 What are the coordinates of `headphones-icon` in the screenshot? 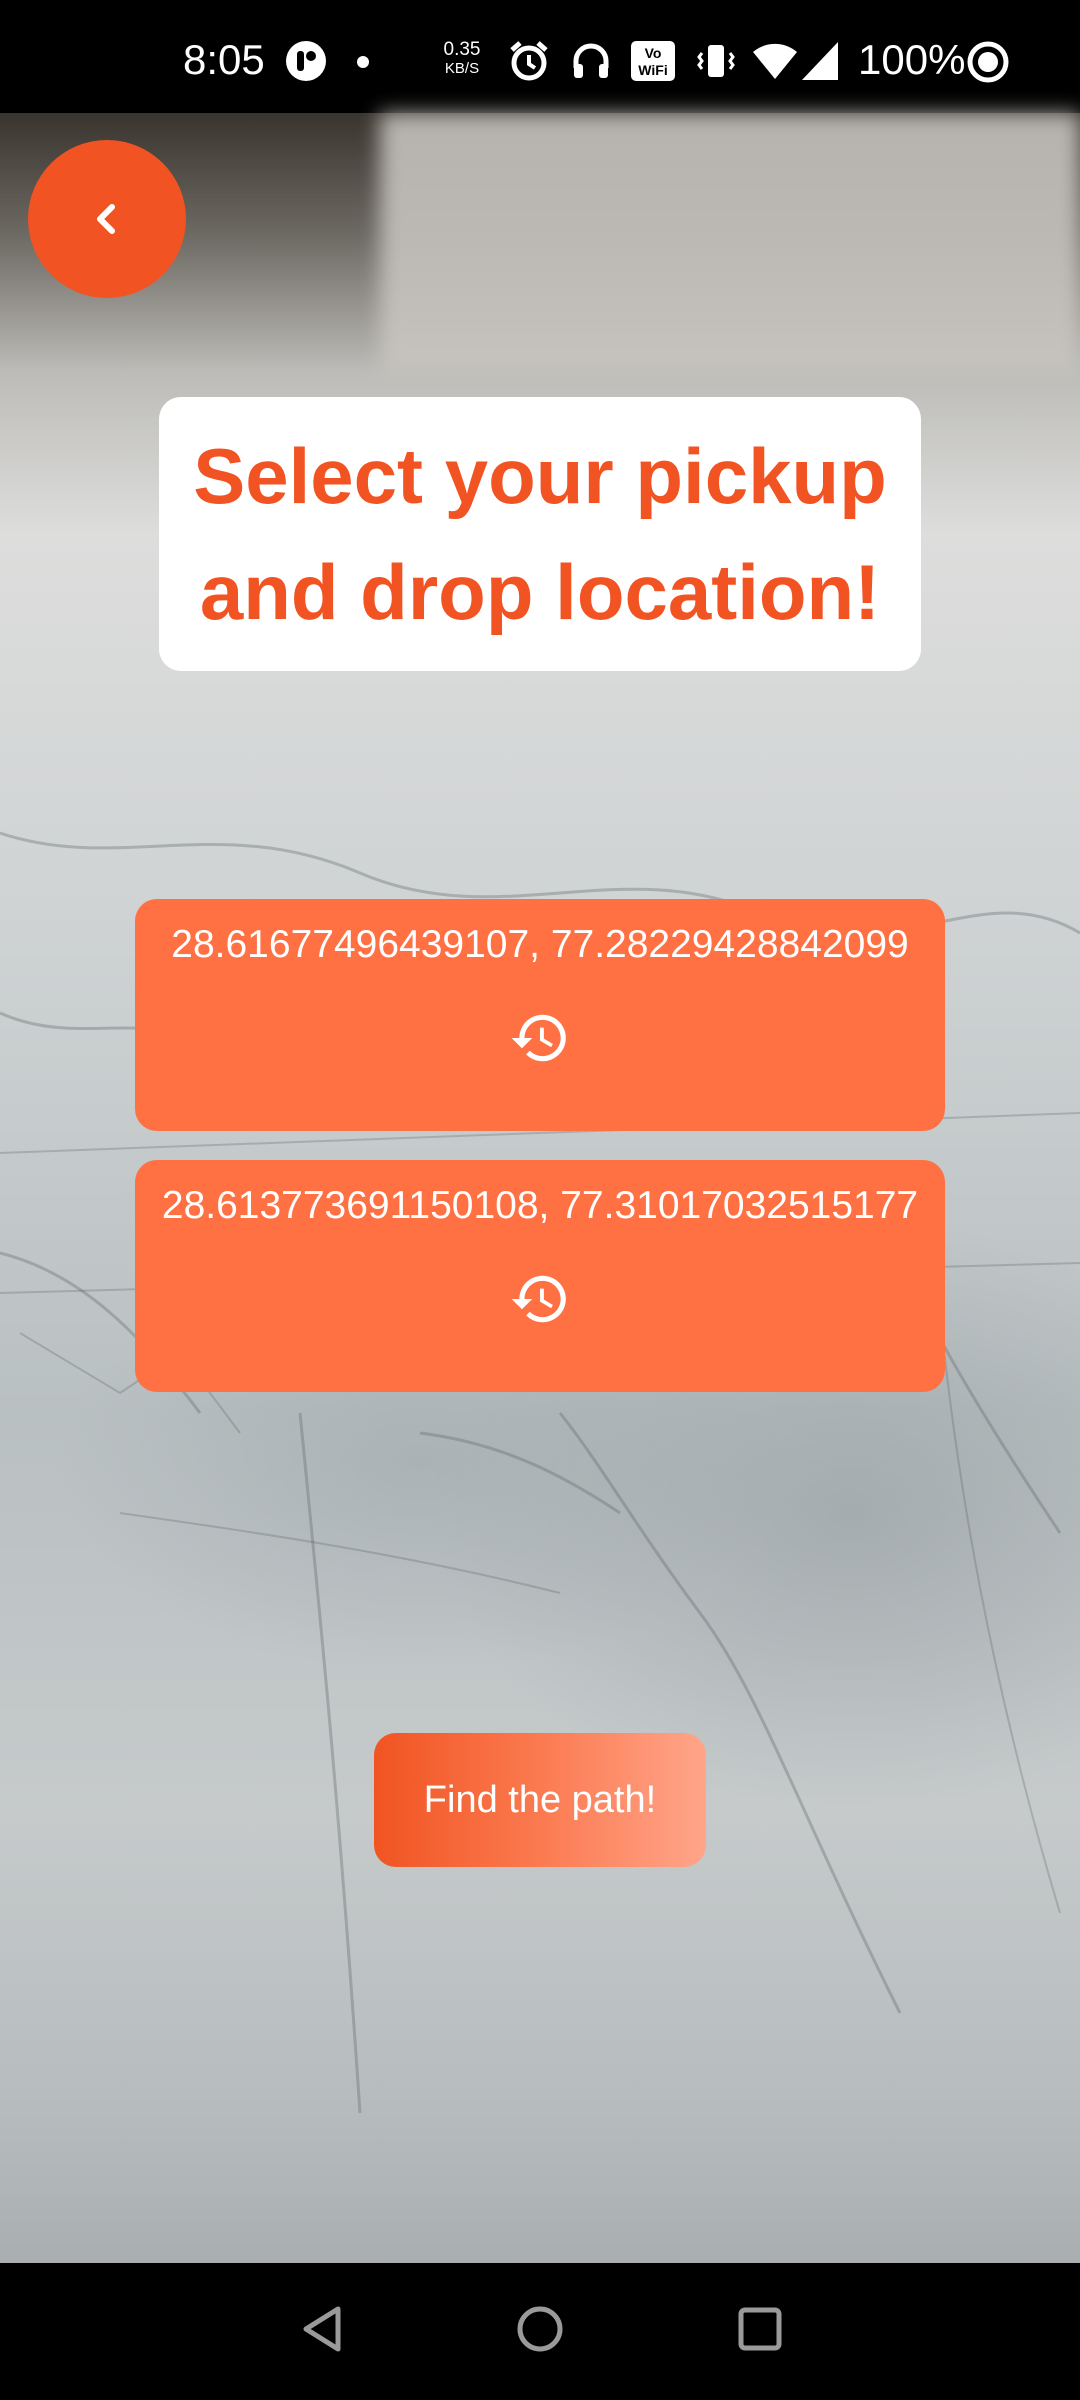 It's located at (591, 60).